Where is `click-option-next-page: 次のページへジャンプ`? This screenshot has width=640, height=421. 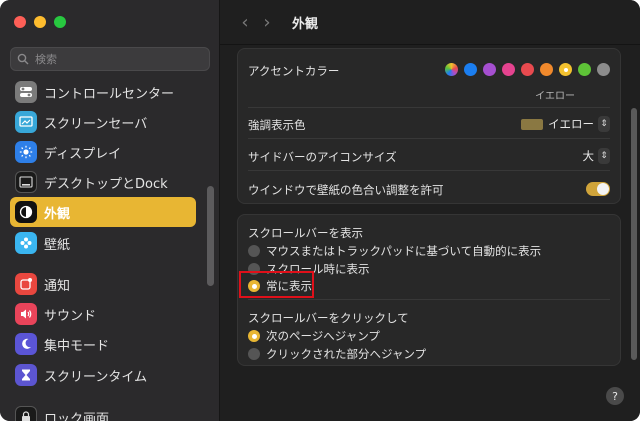
click-option-next-page: 次のページへジャンプ is located at coordinates (314, 336).